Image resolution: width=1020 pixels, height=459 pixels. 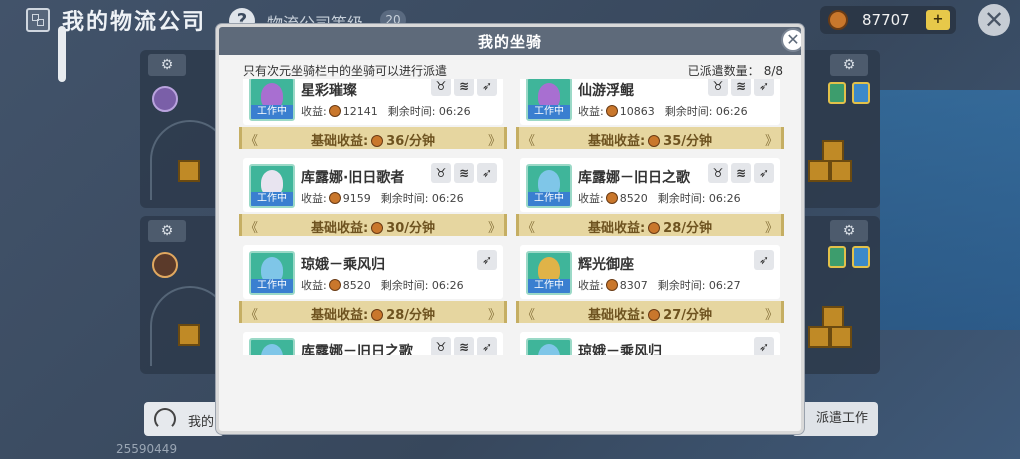 What do you see at coordinates (272, 346) in the screenshot?
I see `mount-avatar` at bounding box center [272, 346].